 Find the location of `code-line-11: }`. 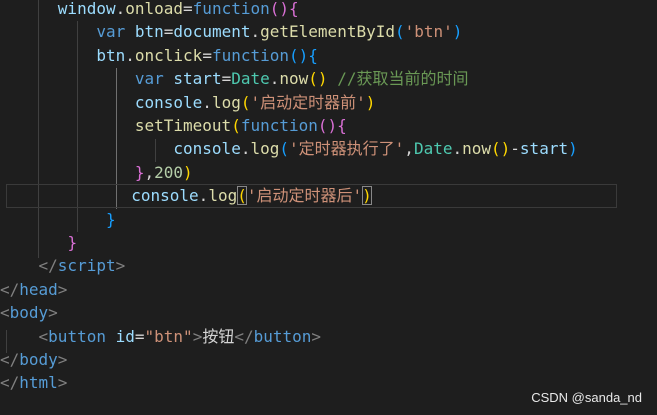

code-line-11: } is located at coordinates (328, 242).